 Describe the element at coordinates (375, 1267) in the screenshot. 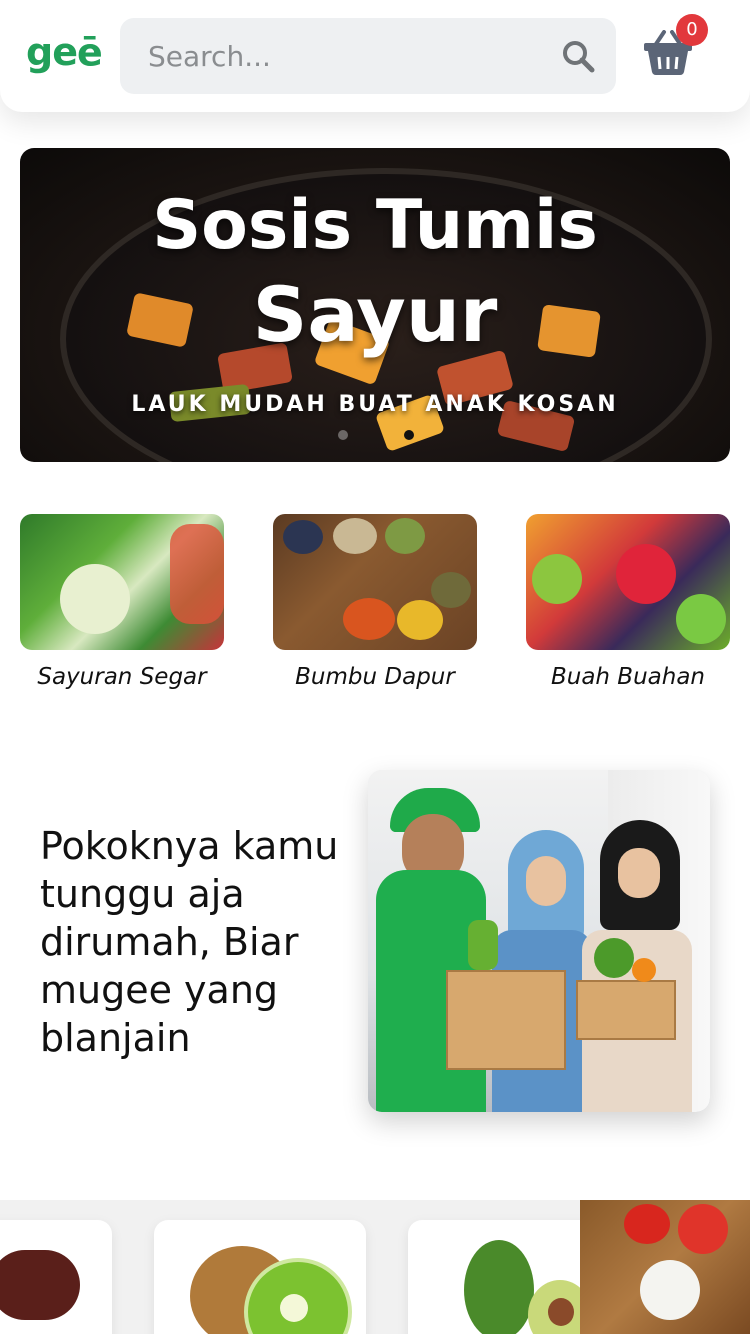

I see `product-strip` at that location.